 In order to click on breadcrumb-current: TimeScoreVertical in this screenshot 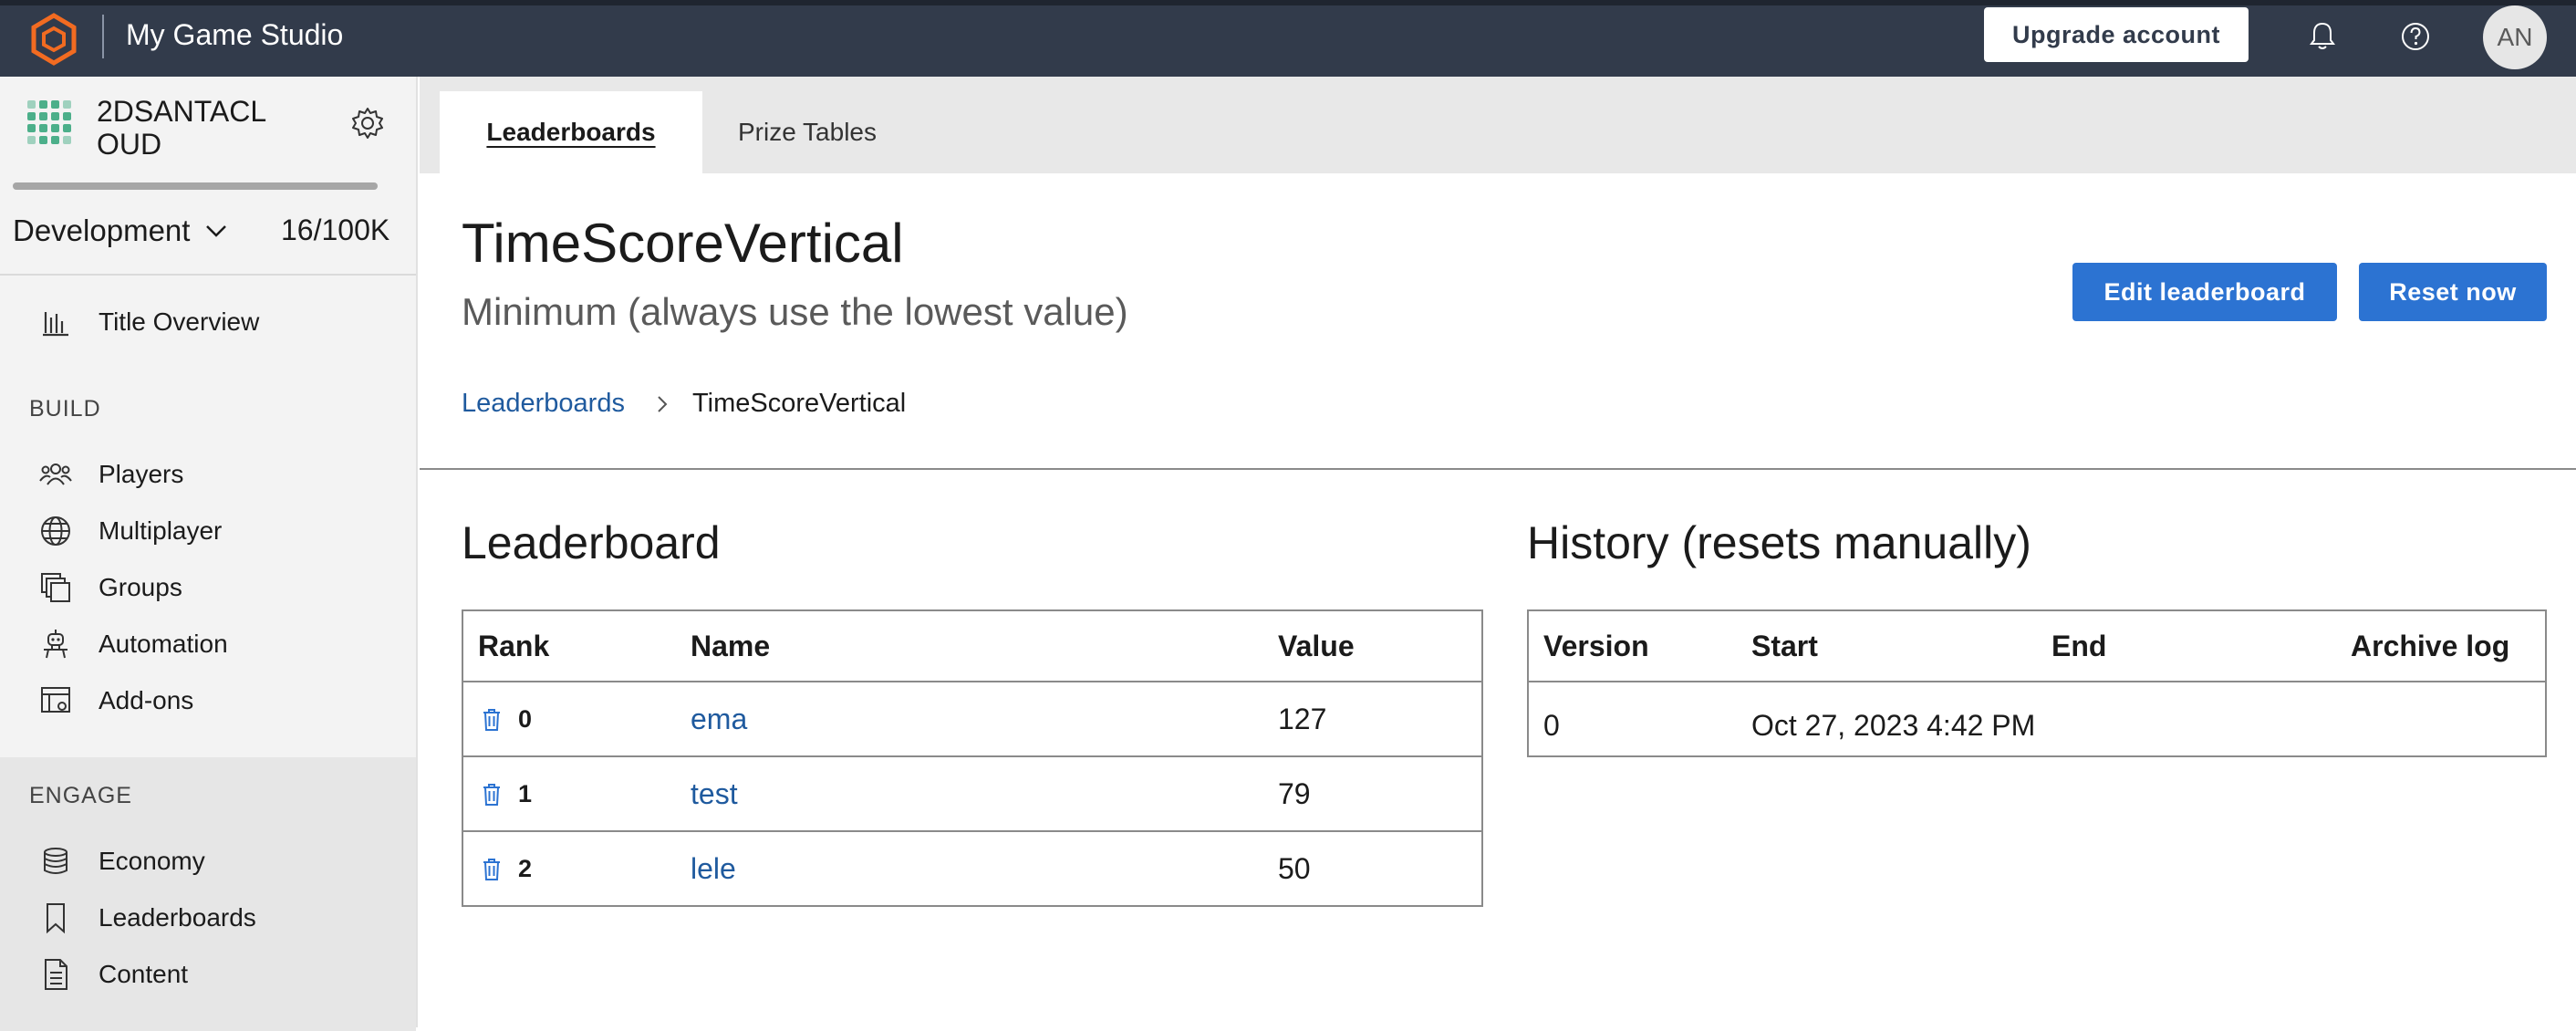, I will do `click(799, 404)`.